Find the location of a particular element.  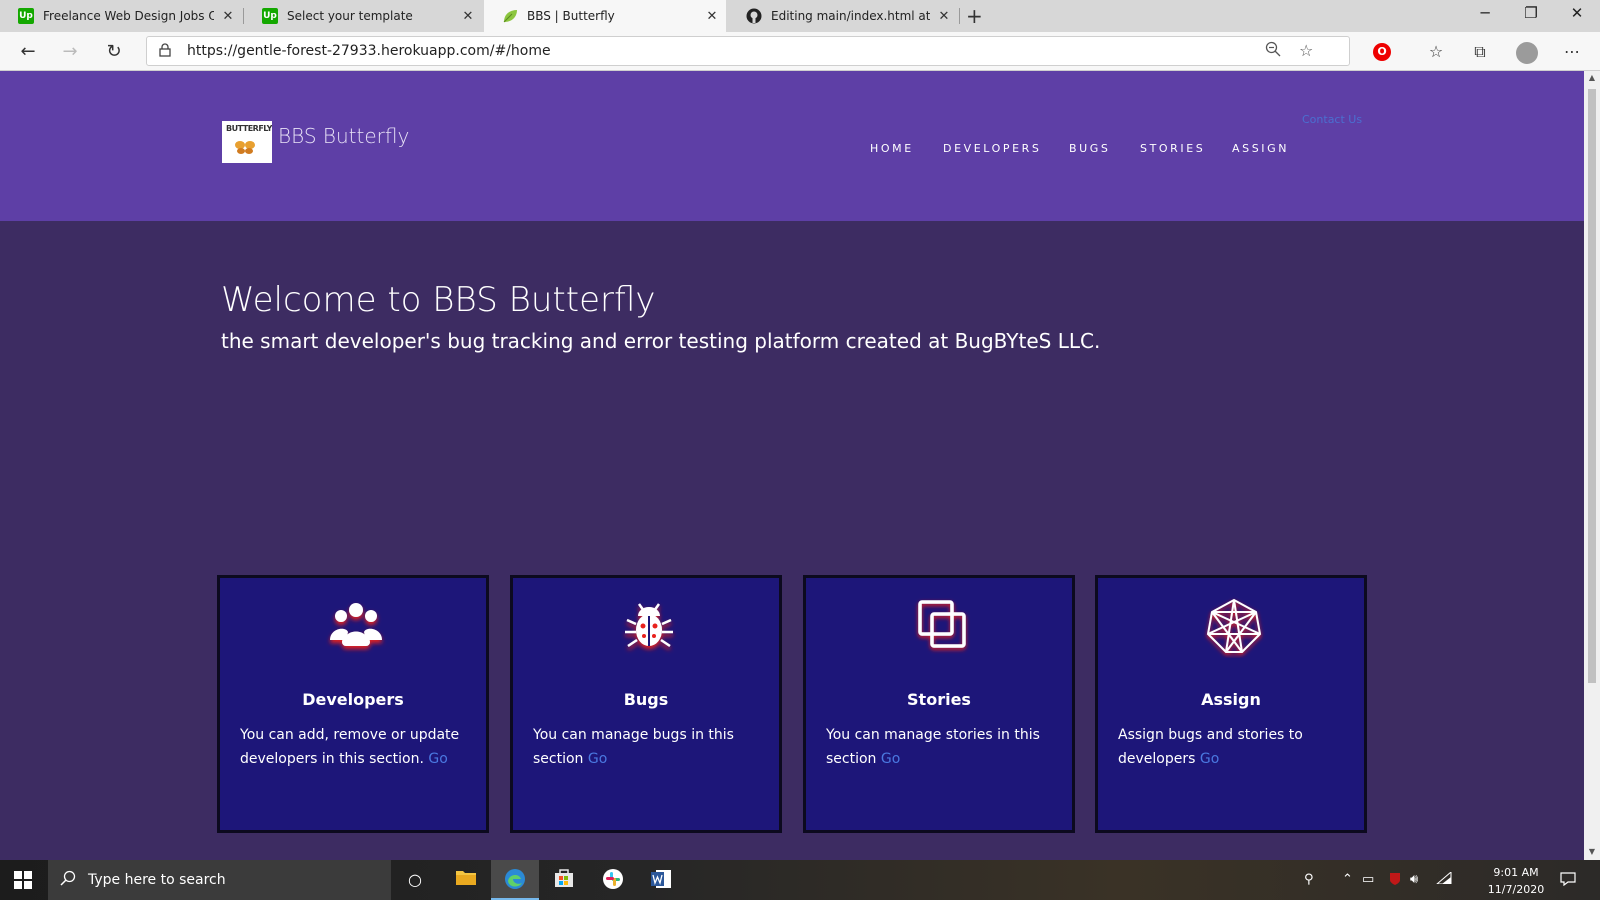

site-logo: BUTTERFLY is located at coordinates (247, 142).